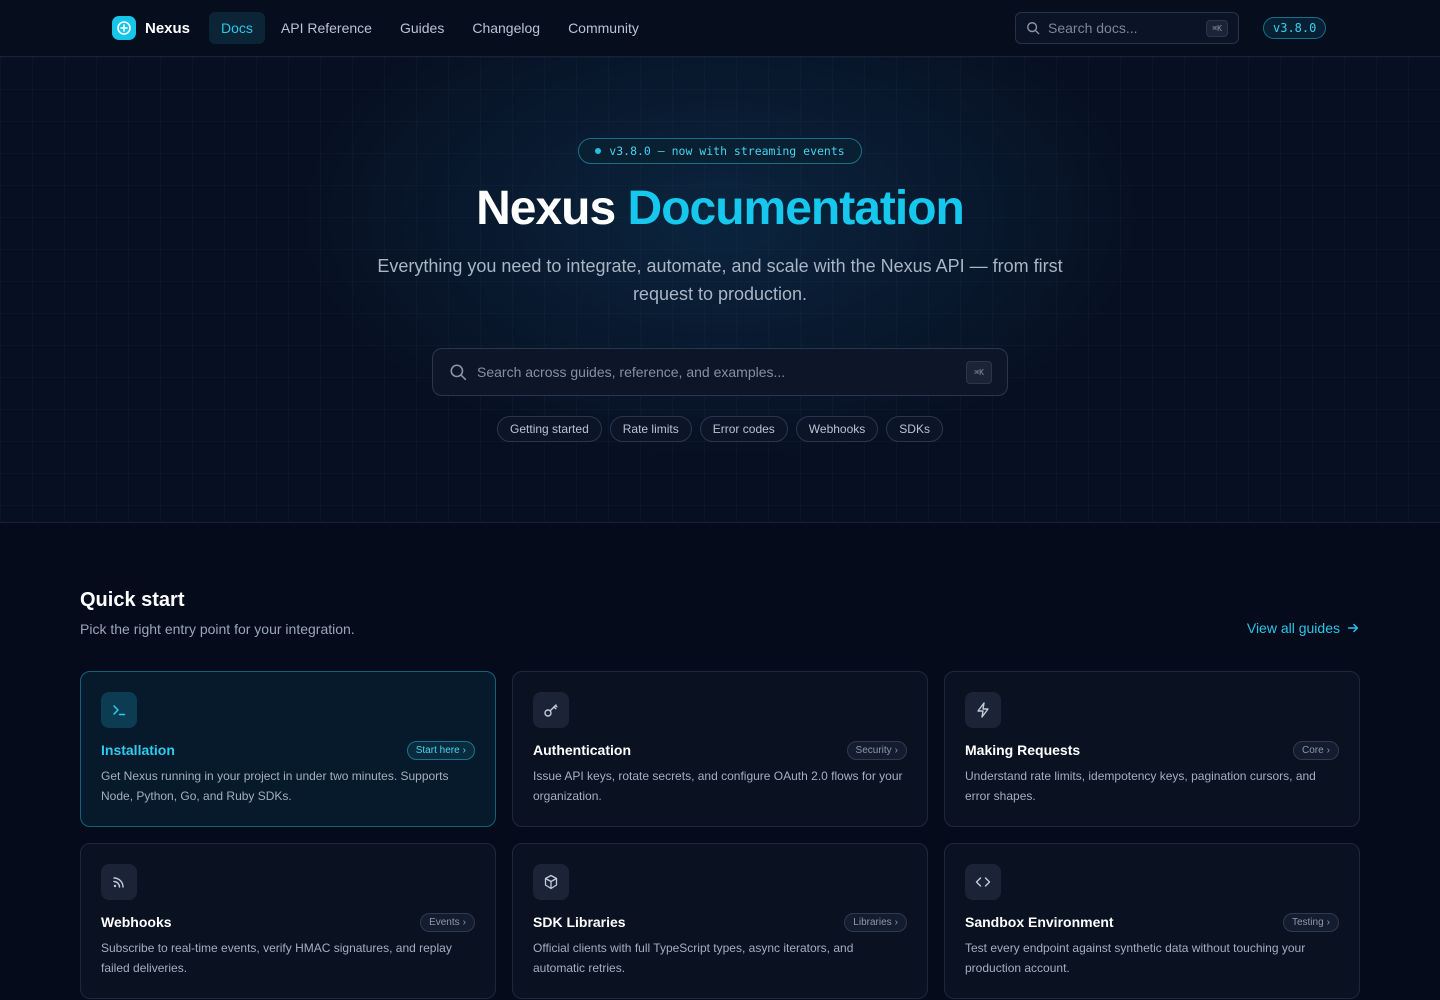 The width and height of the screenshot is (1440, 1000). What do you see at coordinates (237, 28) in the screenshot?
I see `nav-link-docs: Docs` at bounding box center [237, 28].